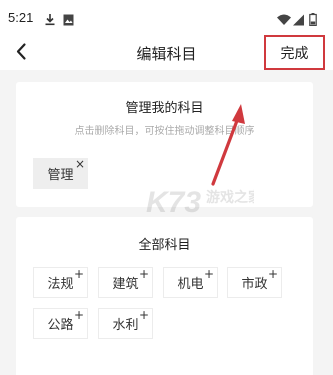 The width and height of the screenshot is (333, 375). Describe the element at coordinates (50, 20) in the screenshot. I see `download-icon` at that location.